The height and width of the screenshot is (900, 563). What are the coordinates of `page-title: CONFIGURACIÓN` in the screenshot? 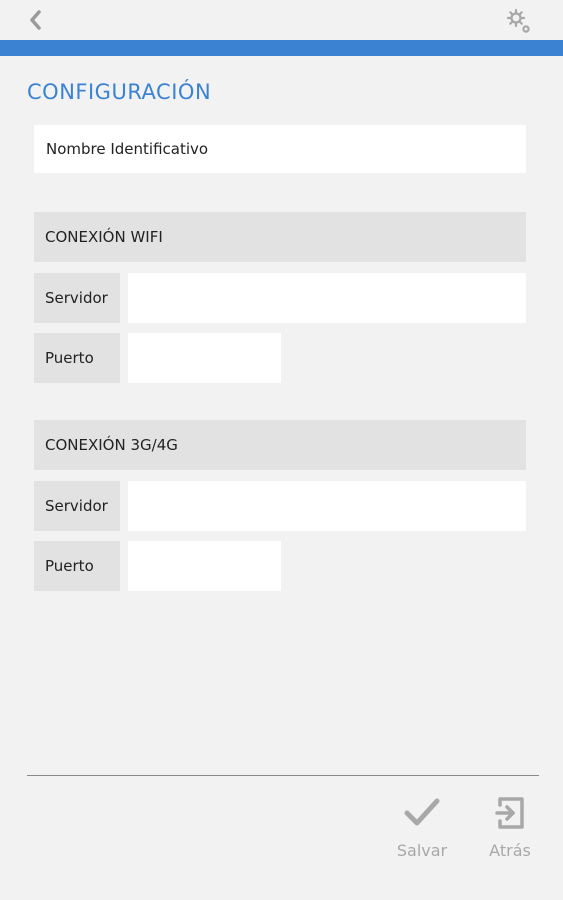 It's located at (119, 92).